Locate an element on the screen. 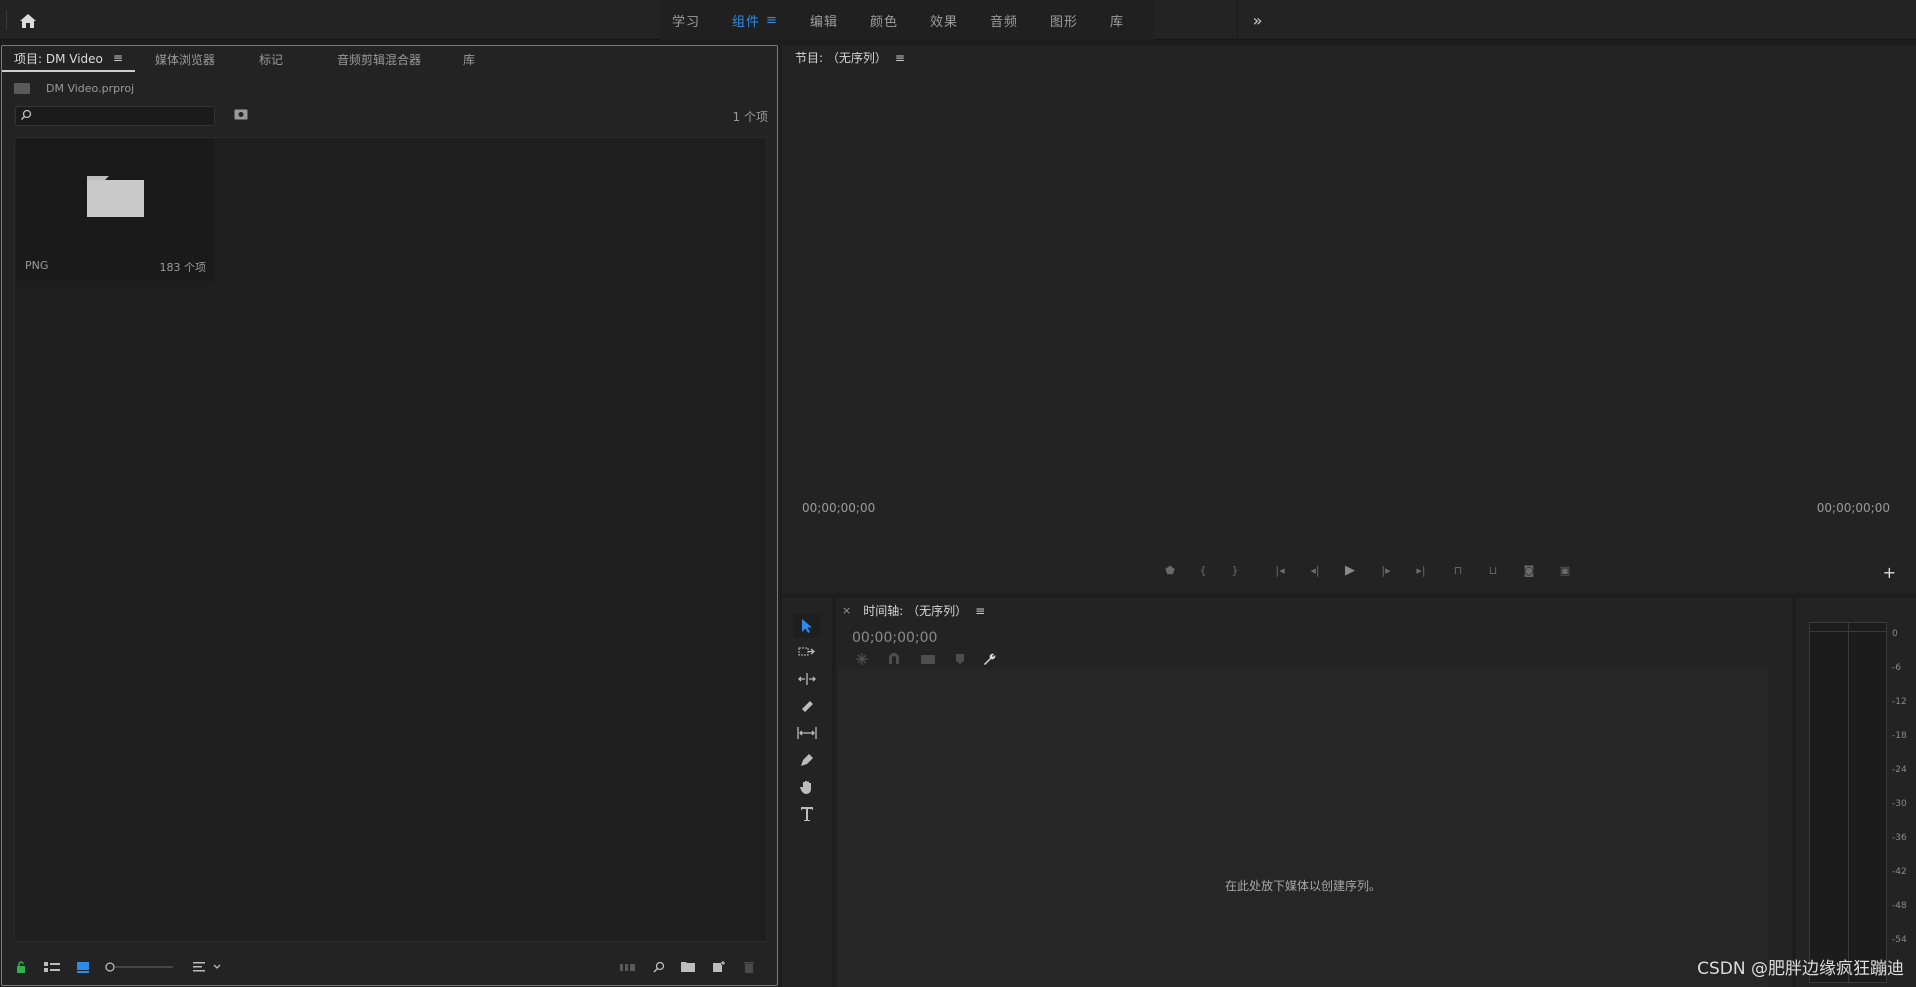 The height and width of the screenshot is (987, 1916). ripple-edit-icon is located at coordinates (807, 679).